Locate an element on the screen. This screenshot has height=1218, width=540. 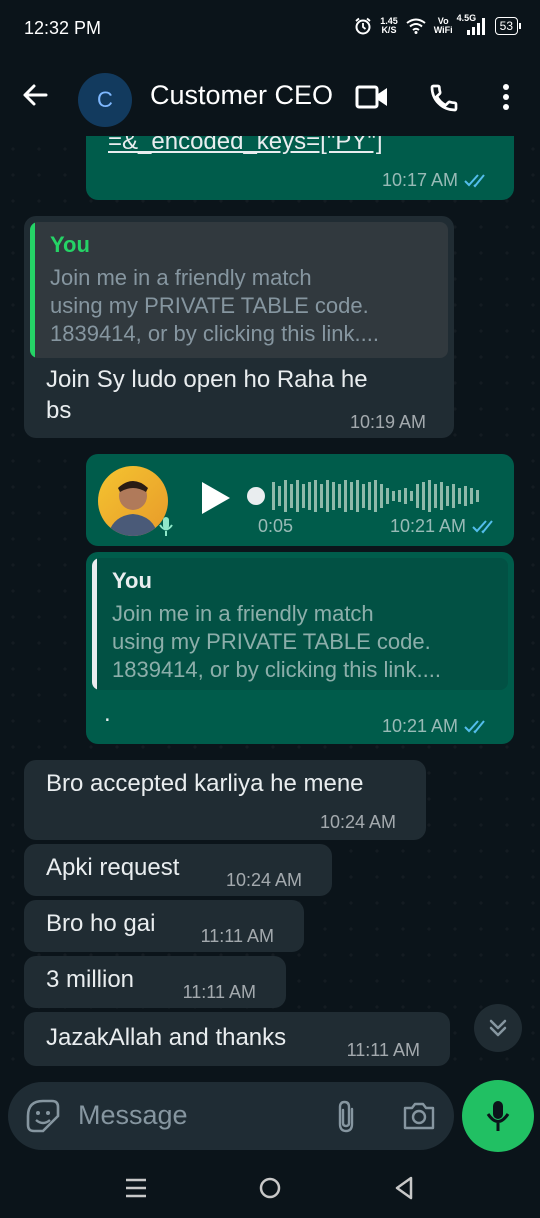
more-options-icon is located at coordinates (506, 99).